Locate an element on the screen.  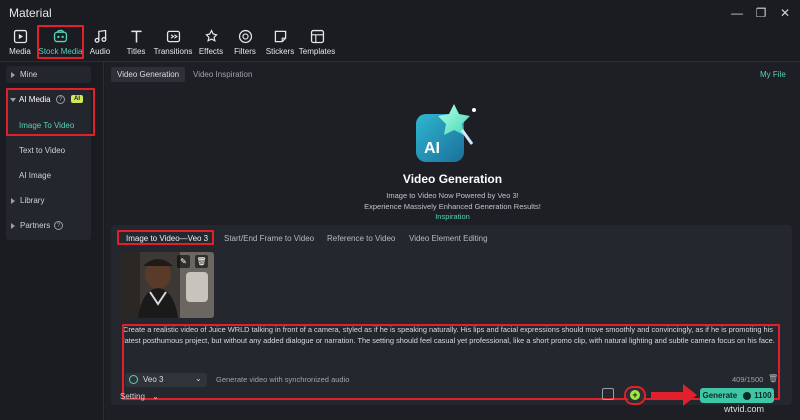
logo-text: AI is located at coordinates (432, 148).